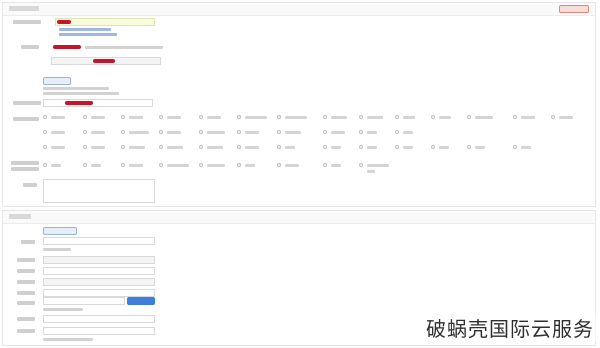 This screenshot has width=600, height=348. What do you see at coordinates (57, 81) in the screenshot?
I see `add-item-button` at bounding box center [57, 81].